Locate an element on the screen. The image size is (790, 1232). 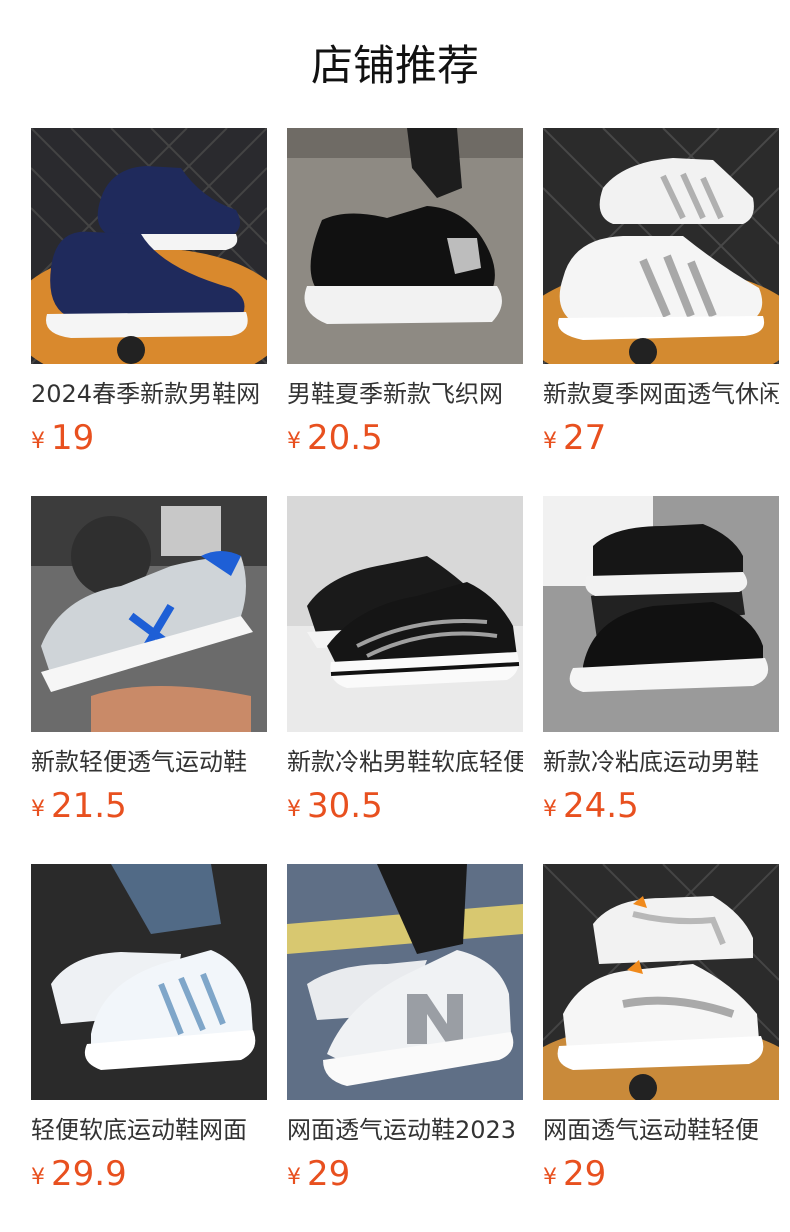
black-wave-sneakers-image is located at coordinates (405, 614).